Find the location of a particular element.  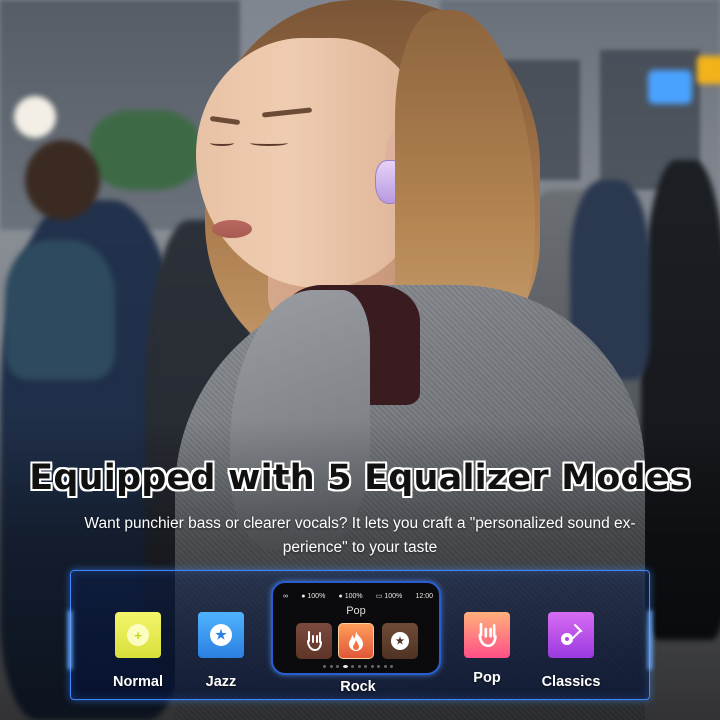

backpack is located at coordinates (60, 310).